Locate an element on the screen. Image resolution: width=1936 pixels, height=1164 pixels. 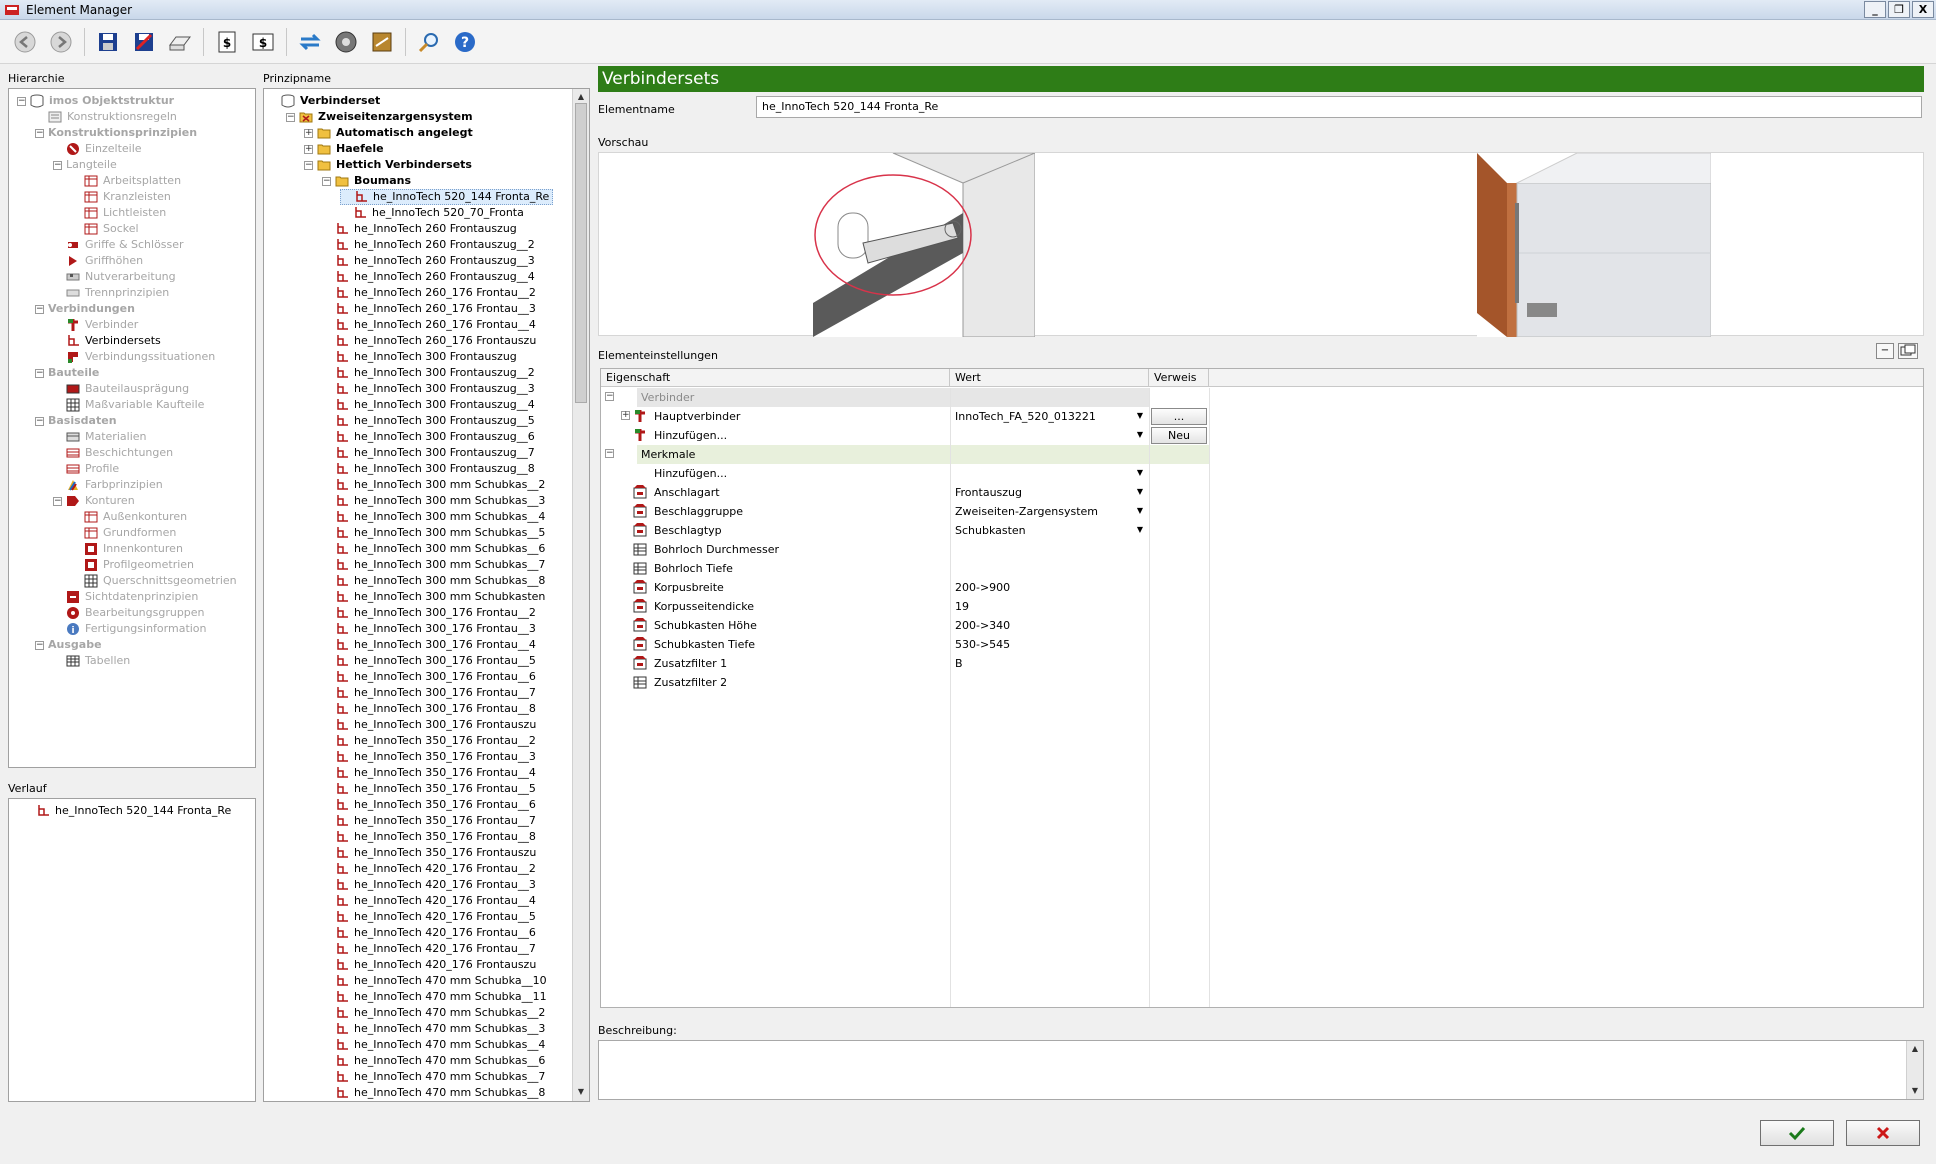
hierarchy-item: Tabellen is located at coordinates (91, 661).